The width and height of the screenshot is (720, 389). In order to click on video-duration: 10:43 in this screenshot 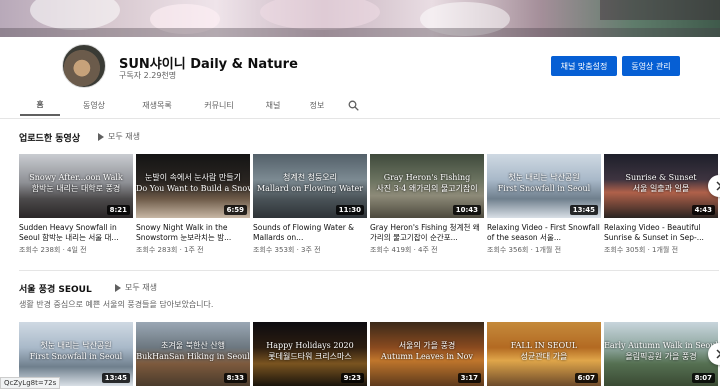, I will do `click(466, 210)`.